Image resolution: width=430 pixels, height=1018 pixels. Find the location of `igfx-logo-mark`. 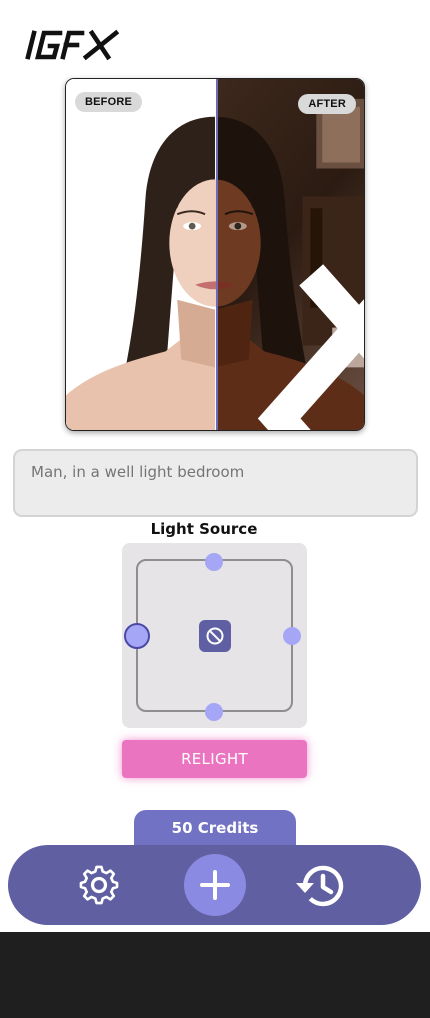

igfx-logo-mark is located at coordinates (72, 45).